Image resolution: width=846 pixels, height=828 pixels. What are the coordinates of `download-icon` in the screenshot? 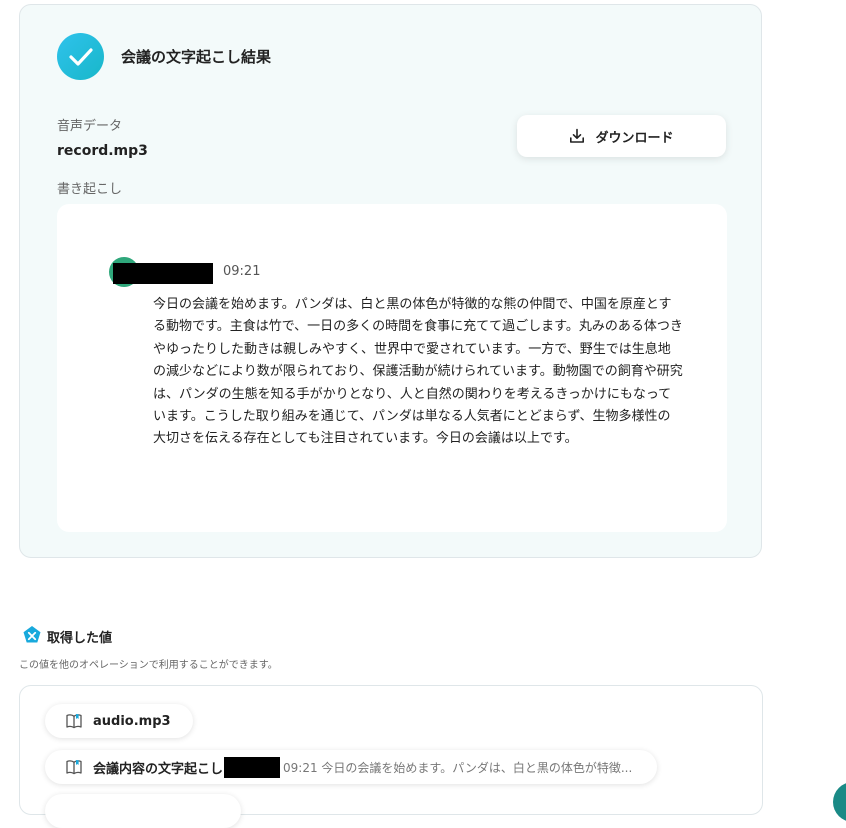 It's located at (577, 135).